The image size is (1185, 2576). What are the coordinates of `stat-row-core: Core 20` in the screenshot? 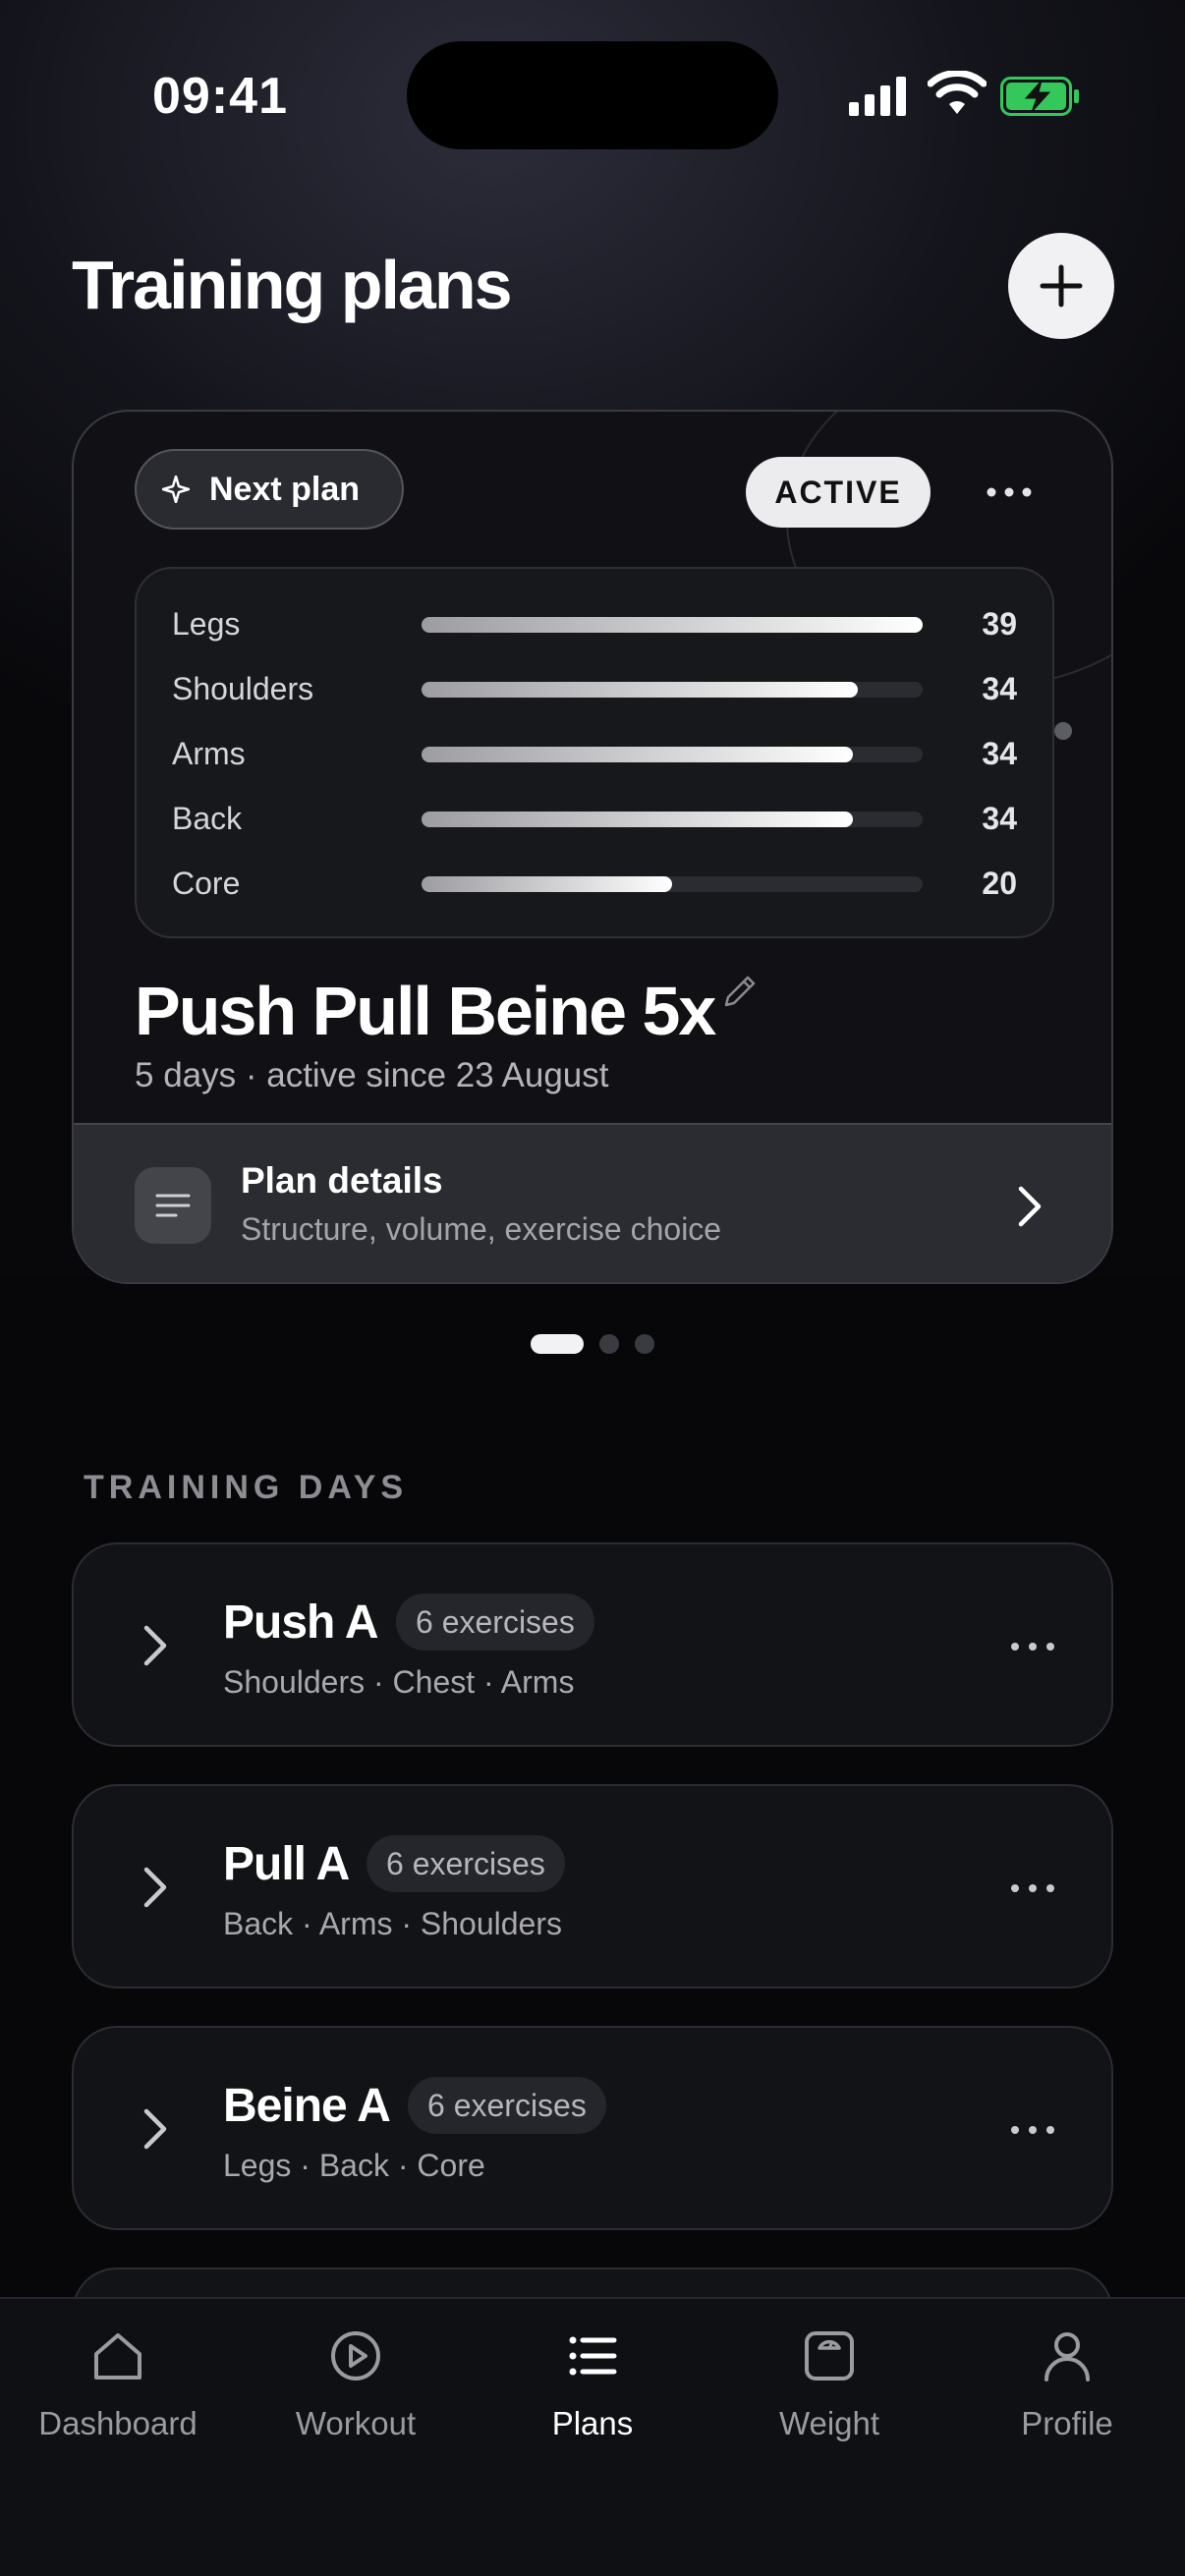 It's located at (594, 883).